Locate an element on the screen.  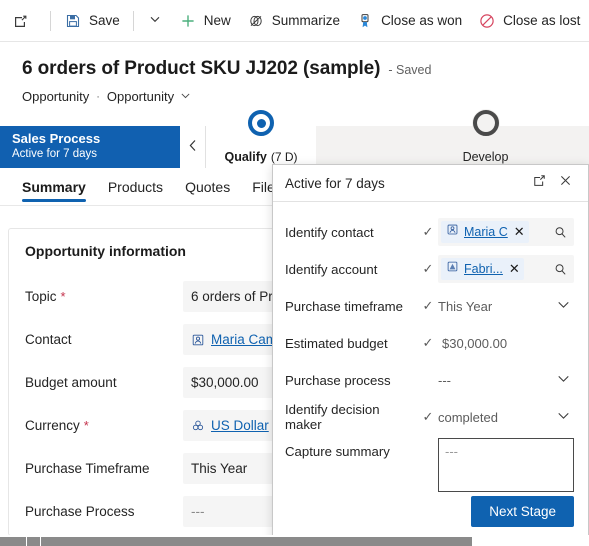
field-label-topic: Topic * is located at coordinates (104, 296).